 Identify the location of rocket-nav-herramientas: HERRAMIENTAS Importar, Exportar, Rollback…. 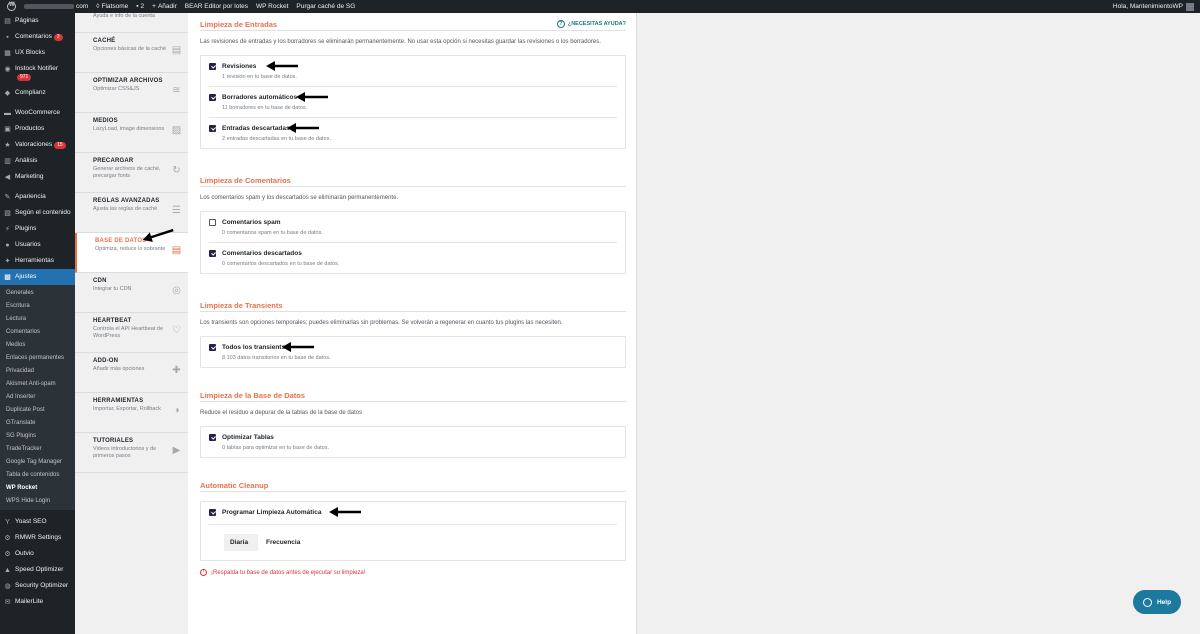
(131, 413).